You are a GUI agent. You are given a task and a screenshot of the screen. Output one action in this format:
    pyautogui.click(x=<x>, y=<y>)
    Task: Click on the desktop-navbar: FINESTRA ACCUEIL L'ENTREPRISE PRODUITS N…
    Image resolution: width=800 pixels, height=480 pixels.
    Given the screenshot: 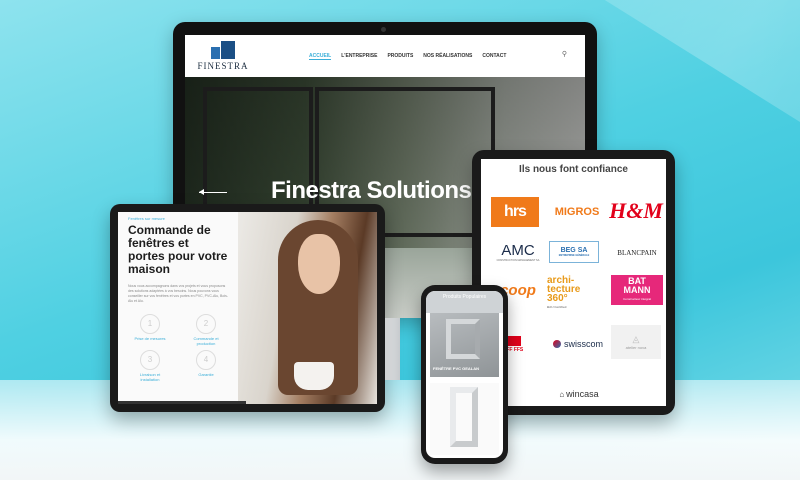 What is the action you would take?
    pyautogui.click(x=385, y=56)
    